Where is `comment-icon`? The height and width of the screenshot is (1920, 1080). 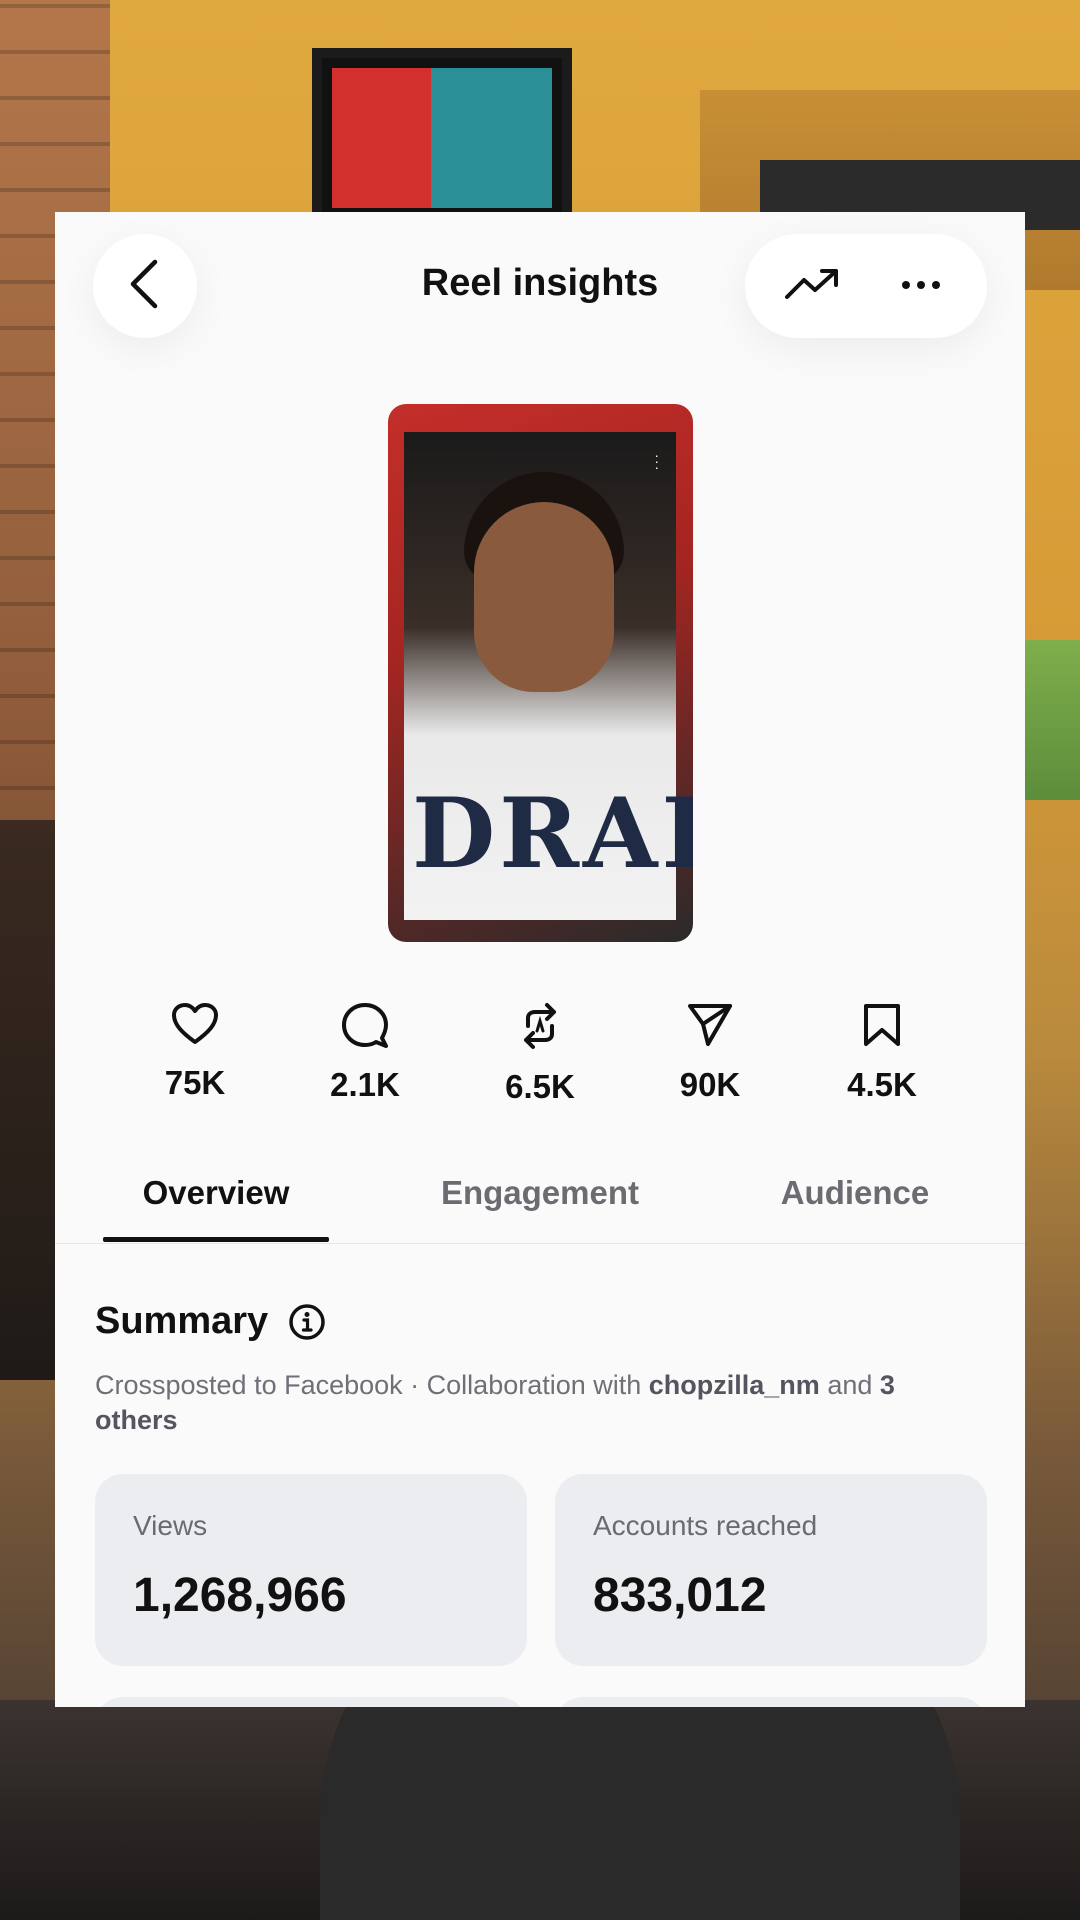
comment-icon is located at coordinates (365, 1025).